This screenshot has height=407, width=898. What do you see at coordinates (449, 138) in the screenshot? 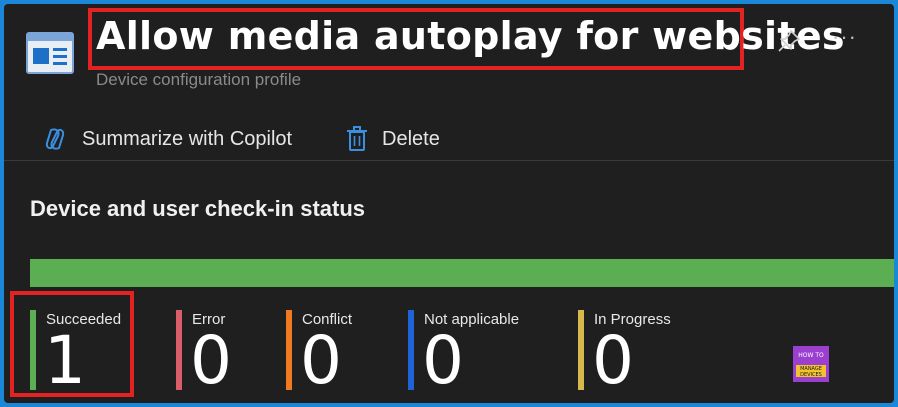
I see `command-bar: Summarize with Copilot Delete` at bounding box center [449, 138].